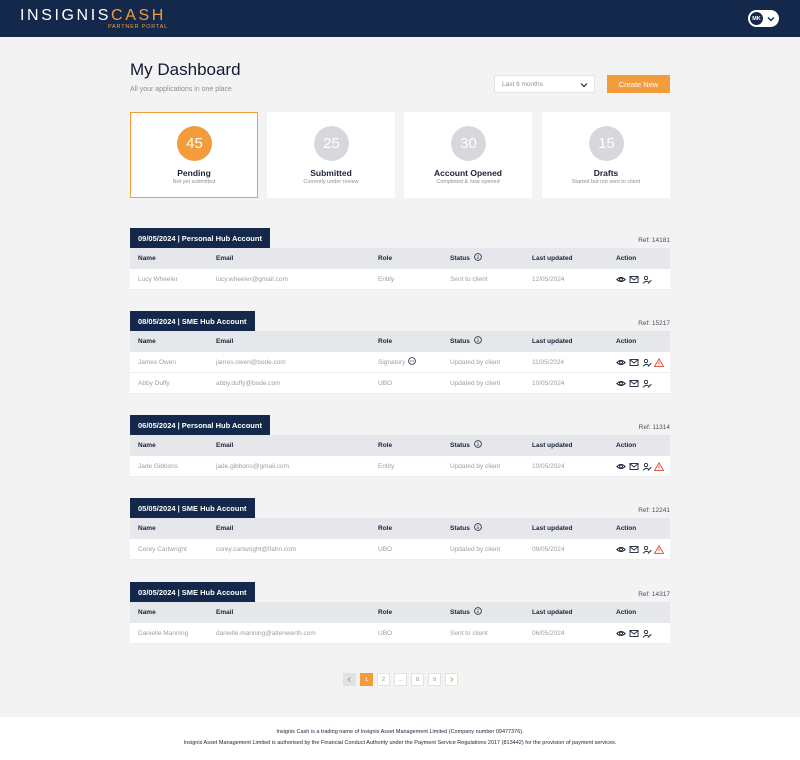  What do you see at coordinates (266, 633) in the screenshot?
I see `cell-email: danielle.manning@altenwerth.com` at bounding box center [266, 633].